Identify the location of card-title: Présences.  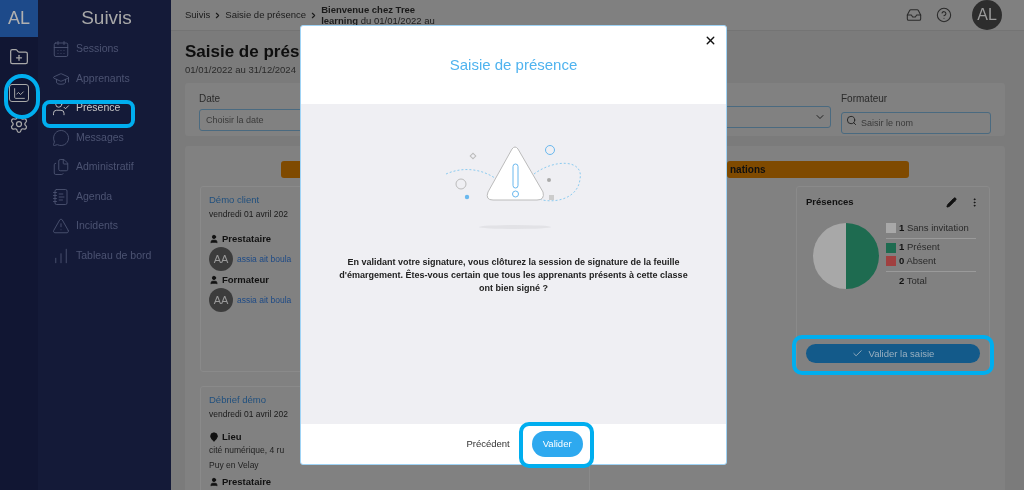
(830, 202).